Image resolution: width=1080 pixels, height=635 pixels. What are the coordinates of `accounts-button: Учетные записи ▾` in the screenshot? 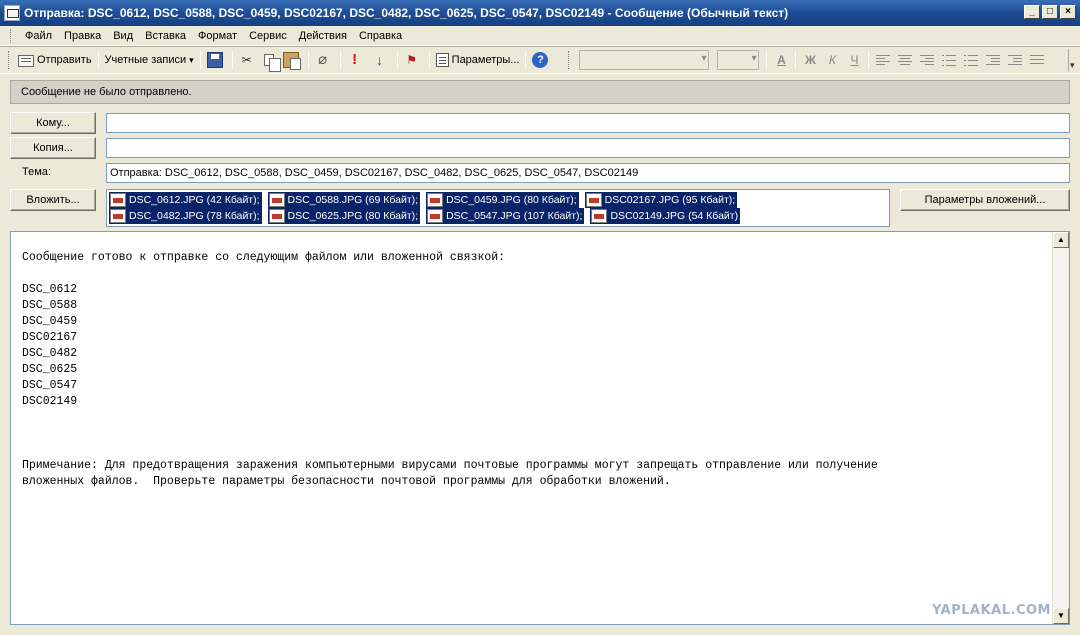 It's located at (149, 60).